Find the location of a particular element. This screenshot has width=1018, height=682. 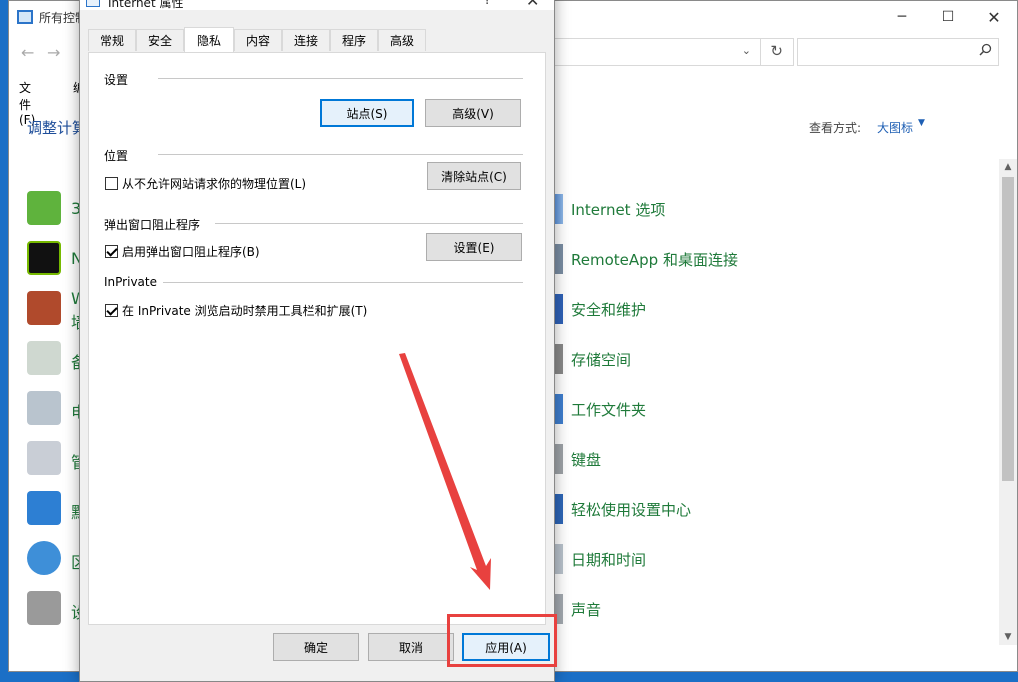

internet-options-icon is located at coordinates (93, 3).